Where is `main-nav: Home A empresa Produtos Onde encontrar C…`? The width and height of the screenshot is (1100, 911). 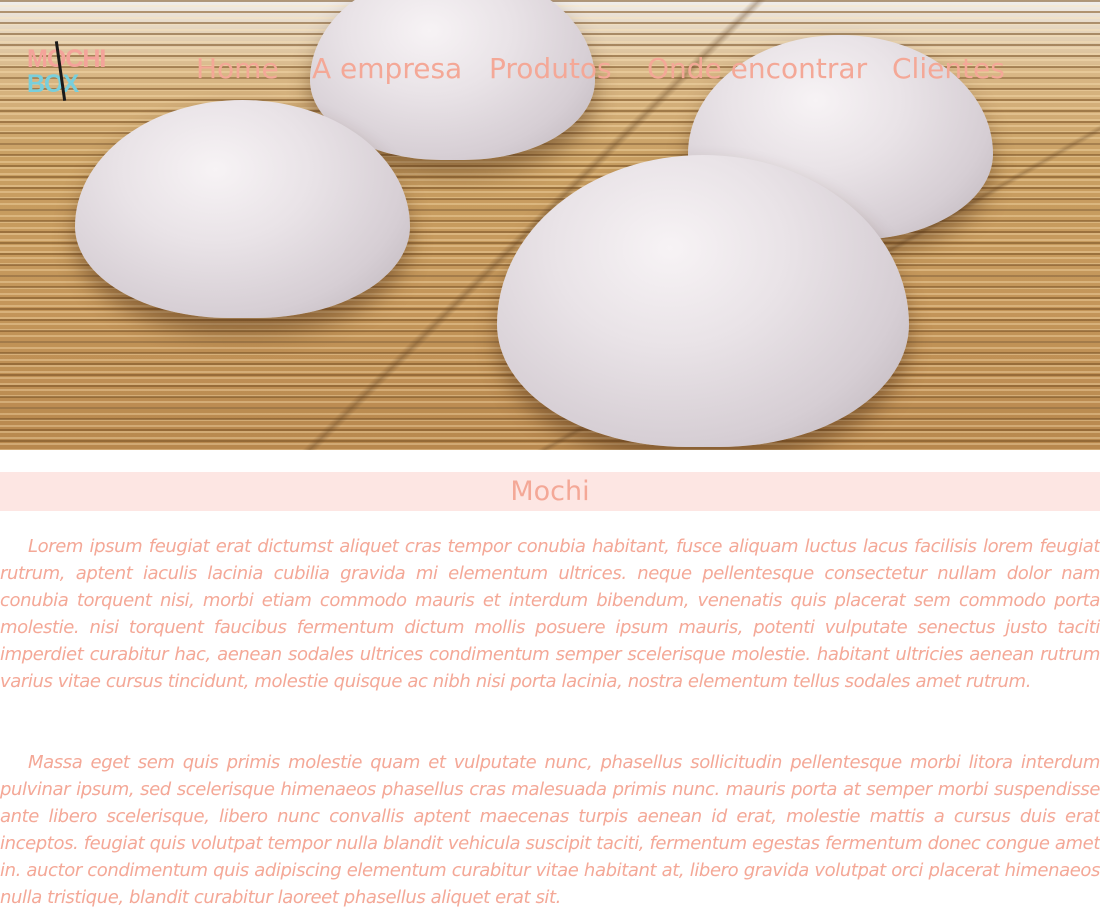
main-nav: Home A empresa Produtos Onde encontrar C… is located at coordinates (550, 70).